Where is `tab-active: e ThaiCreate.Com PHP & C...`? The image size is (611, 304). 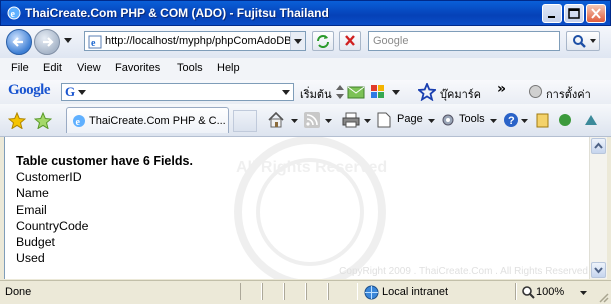 tab-active: e ThaiCreate.Com PHP & C... is located at coordinates (147, 120).